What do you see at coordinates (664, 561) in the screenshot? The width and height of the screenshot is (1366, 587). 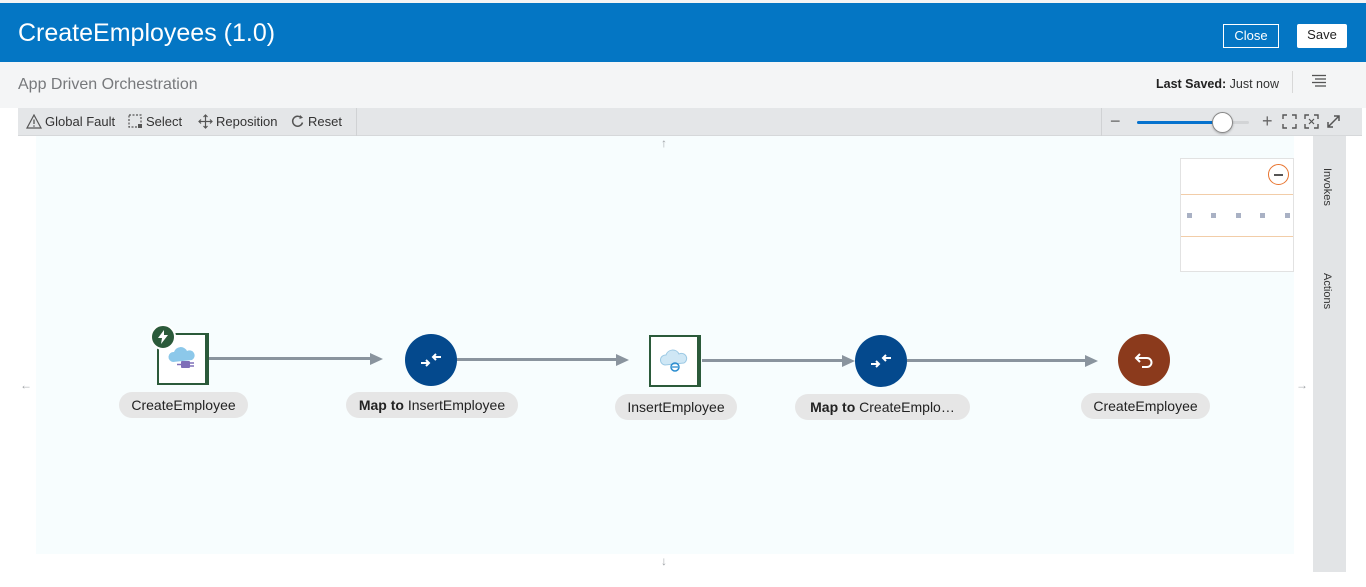 I see `scroll-down-arrow: ↓` at bounding box center [664, 561].